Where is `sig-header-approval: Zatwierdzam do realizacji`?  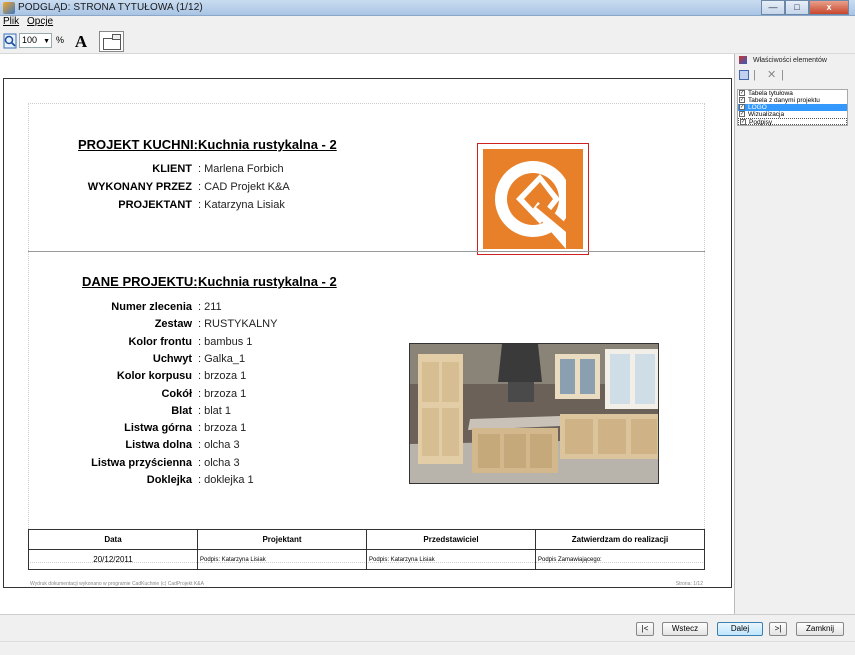 sig-header-approval: Zatwierdzam do realizacji is located at coordinates (620, 539).